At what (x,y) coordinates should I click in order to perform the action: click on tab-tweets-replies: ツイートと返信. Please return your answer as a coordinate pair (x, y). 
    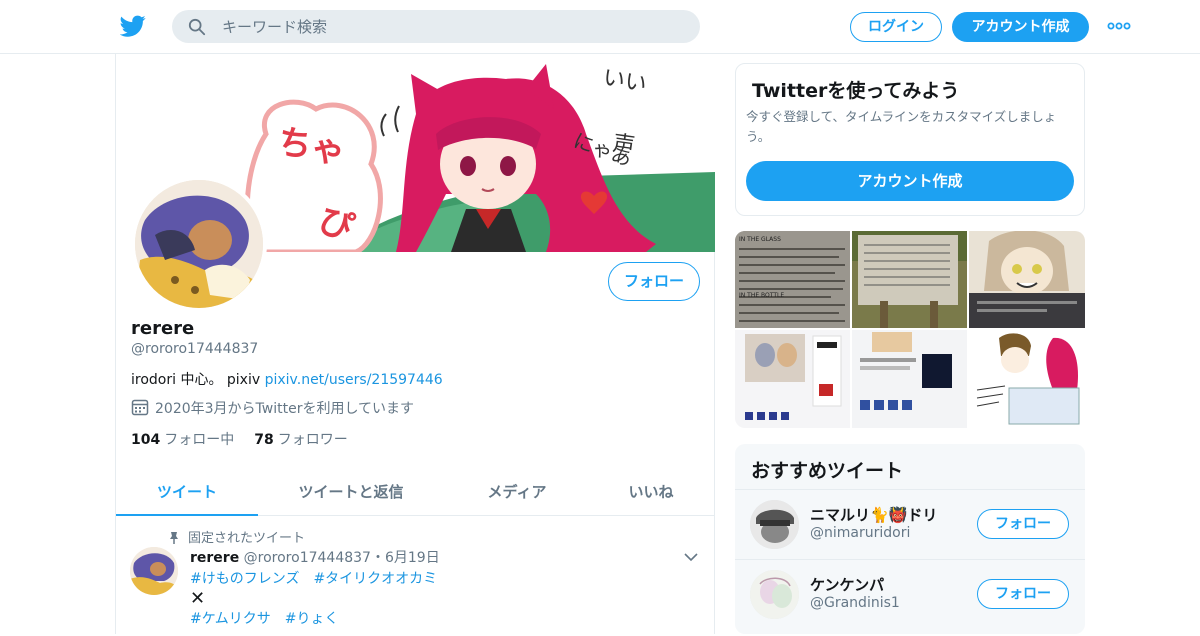
    Looking at the image, I should click on (351, 492).